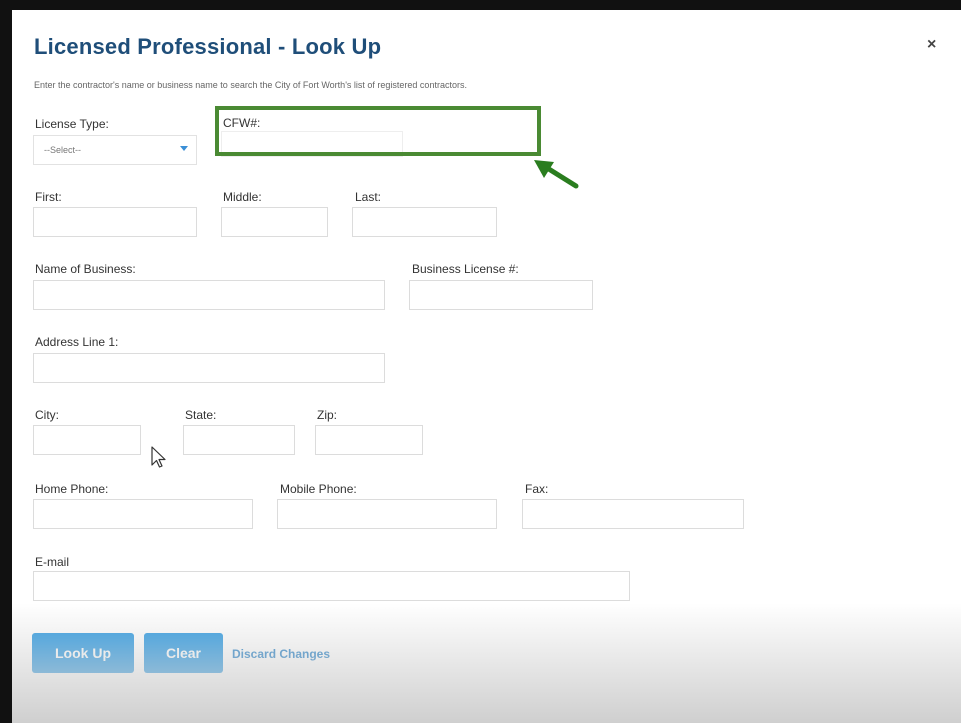 Image resolution: width=961 pixels, height=723 pixels. I want to click on middle-name-label: Middle:, so click(242, 197).